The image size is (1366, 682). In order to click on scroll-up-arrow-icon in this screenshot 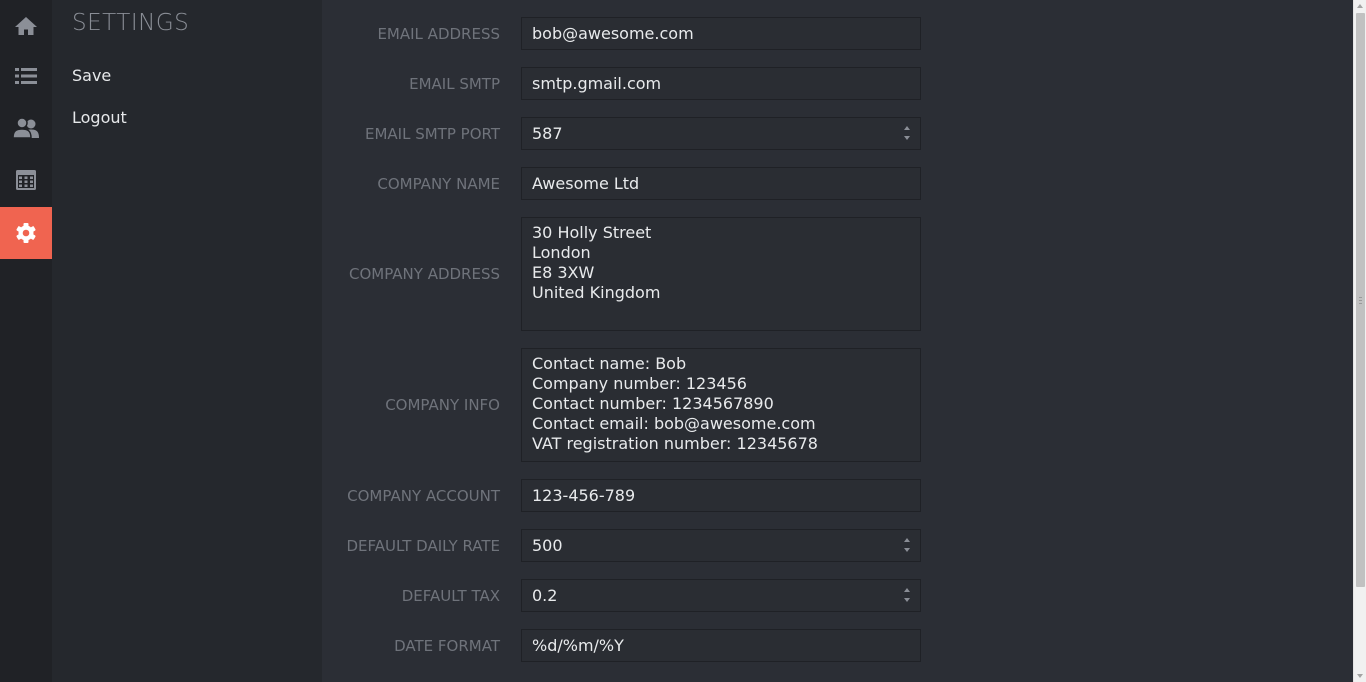, I will do `click(1360, 6)`.